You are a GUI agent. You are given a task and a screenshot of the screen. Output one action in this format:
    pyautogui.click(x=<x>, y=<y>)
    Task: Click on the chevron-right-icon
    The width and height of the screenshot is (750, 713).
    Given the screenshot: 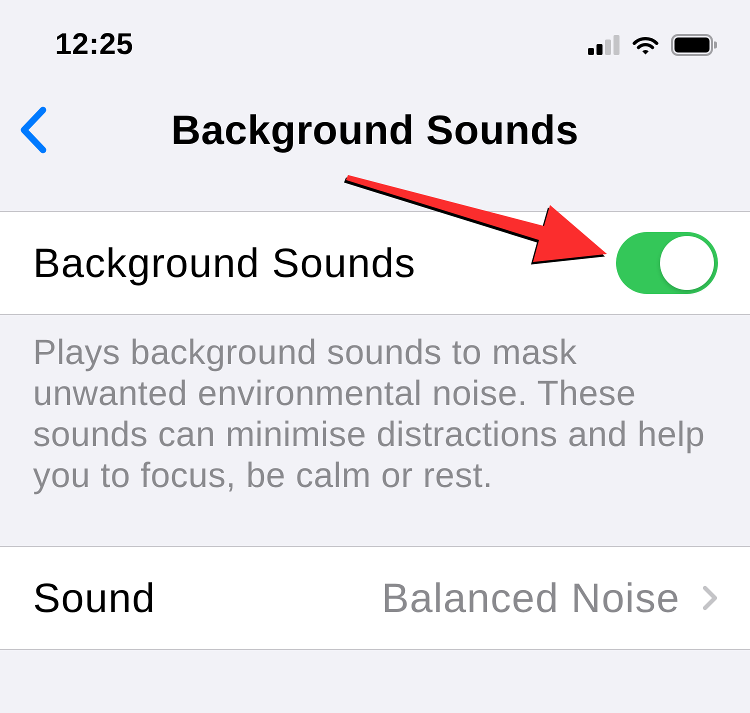 What is the action you would take?
    pyautogui.click(x=710, y=598)
    